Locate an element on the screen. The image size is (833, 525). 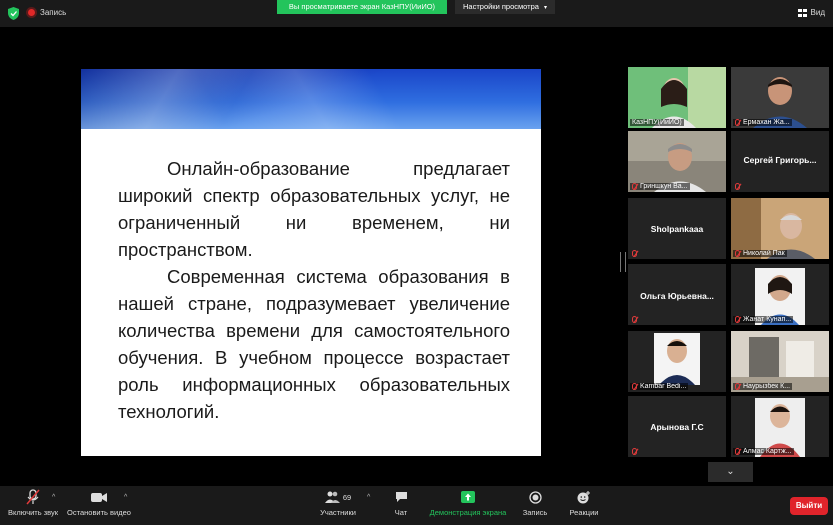
recording-indicator: Запись is located at coordinates (47, 12).